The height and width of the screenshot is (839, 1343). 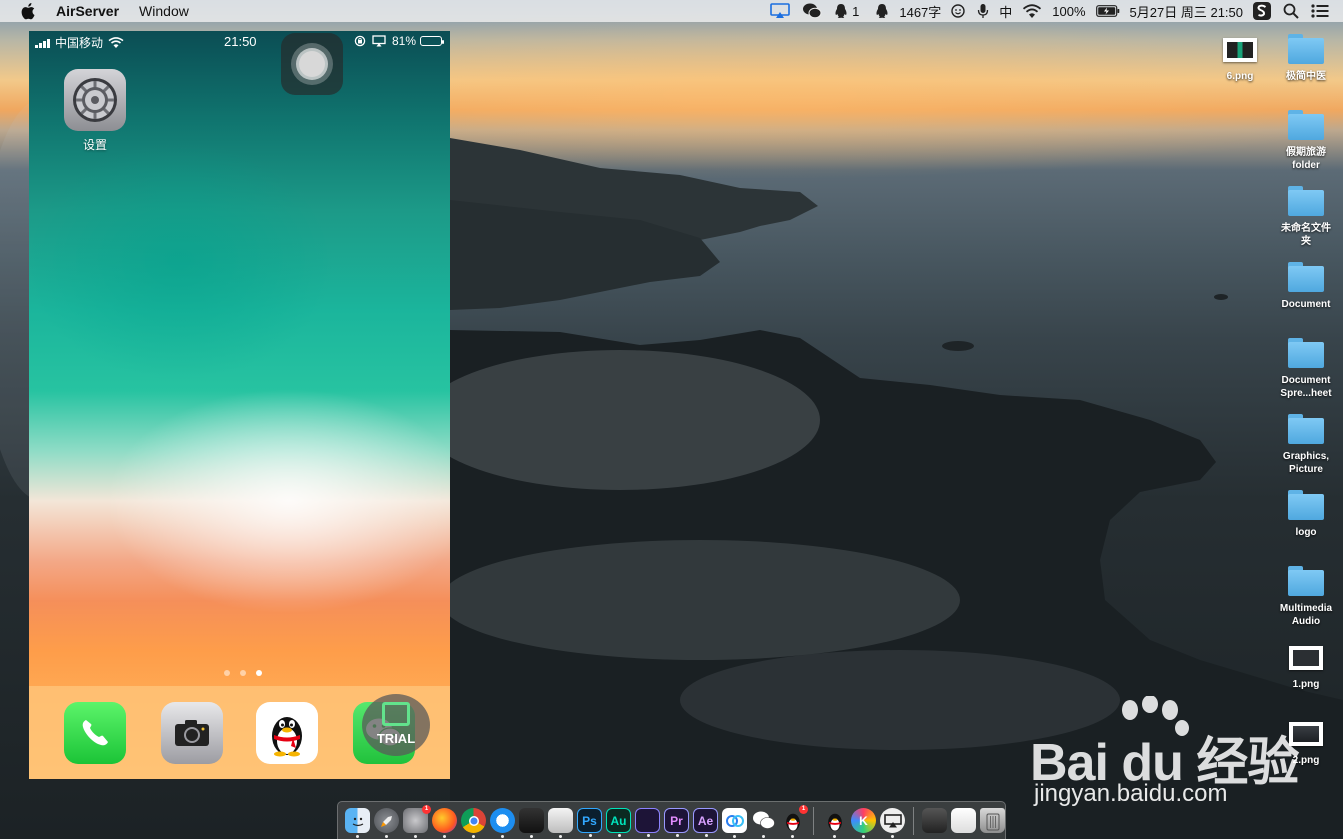 I want to click on audition-icon: Au, so click(x=618, y=822).